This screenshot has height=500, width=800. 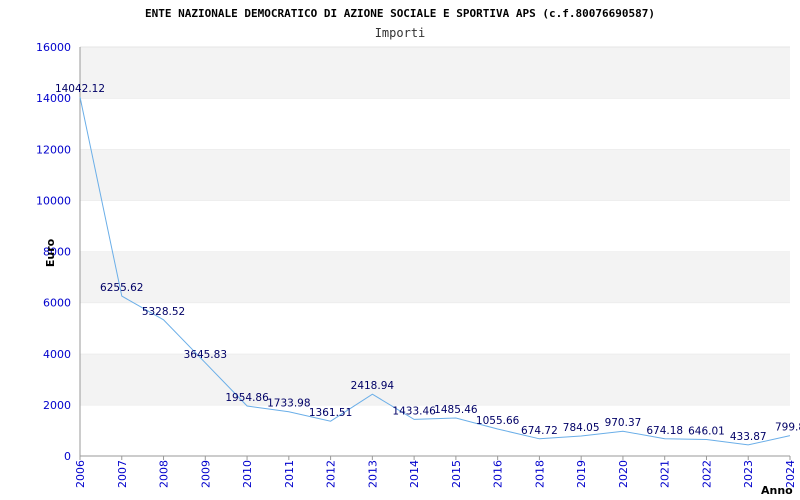 What do you see at coordinates (57, 303) in the screenshot?
I see `y-tick-label: 6000` at bounding box center [57, 303].